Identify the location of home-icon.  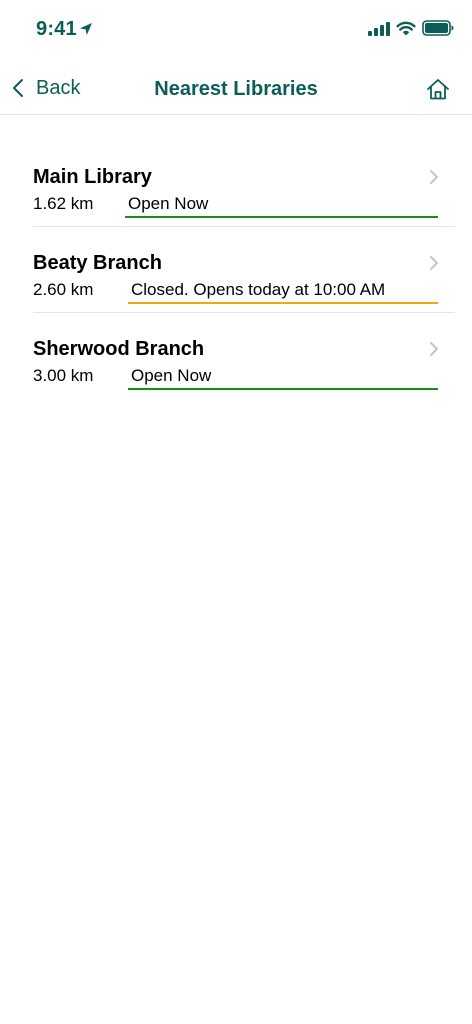
(438, 89).